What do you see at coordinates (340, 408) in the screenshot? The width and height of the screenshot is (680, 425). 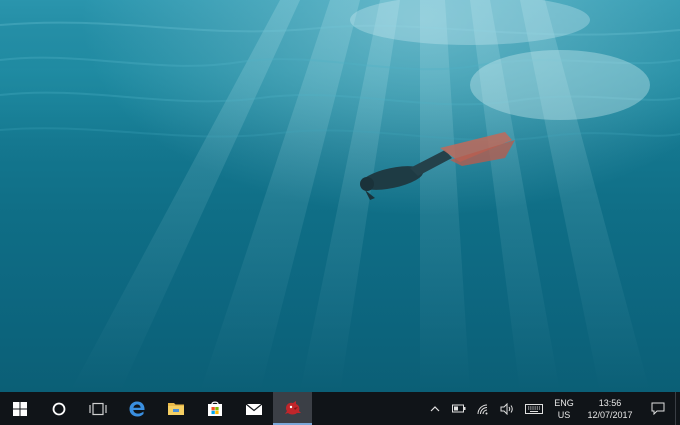 I see `taskbar: ENG US 13:56 12/07/2017` at bounding box center [340, 408].